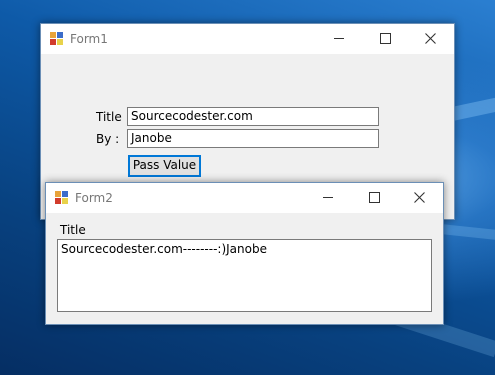 The height and width of the screenshot is (375, 495). Describe the element at coordinates (94, 198) in the screenshot. I see `window-title: Form2` at that location.